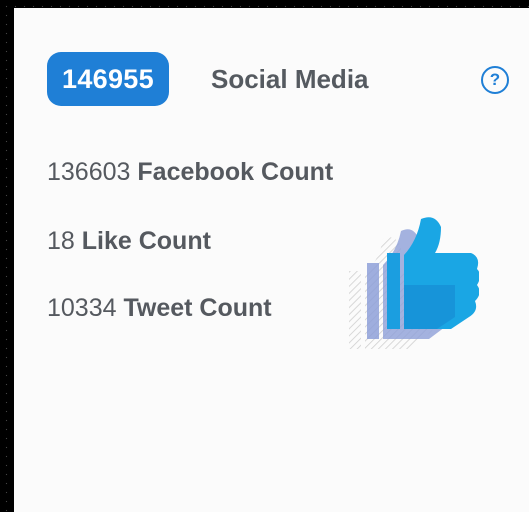 Image resolution: width=529 pixels, height=512 pixels. What do you see at coordinates (495, 80) in the screenshot?
I see `help-circle-icon: ?` at bounding box center [495, 80].